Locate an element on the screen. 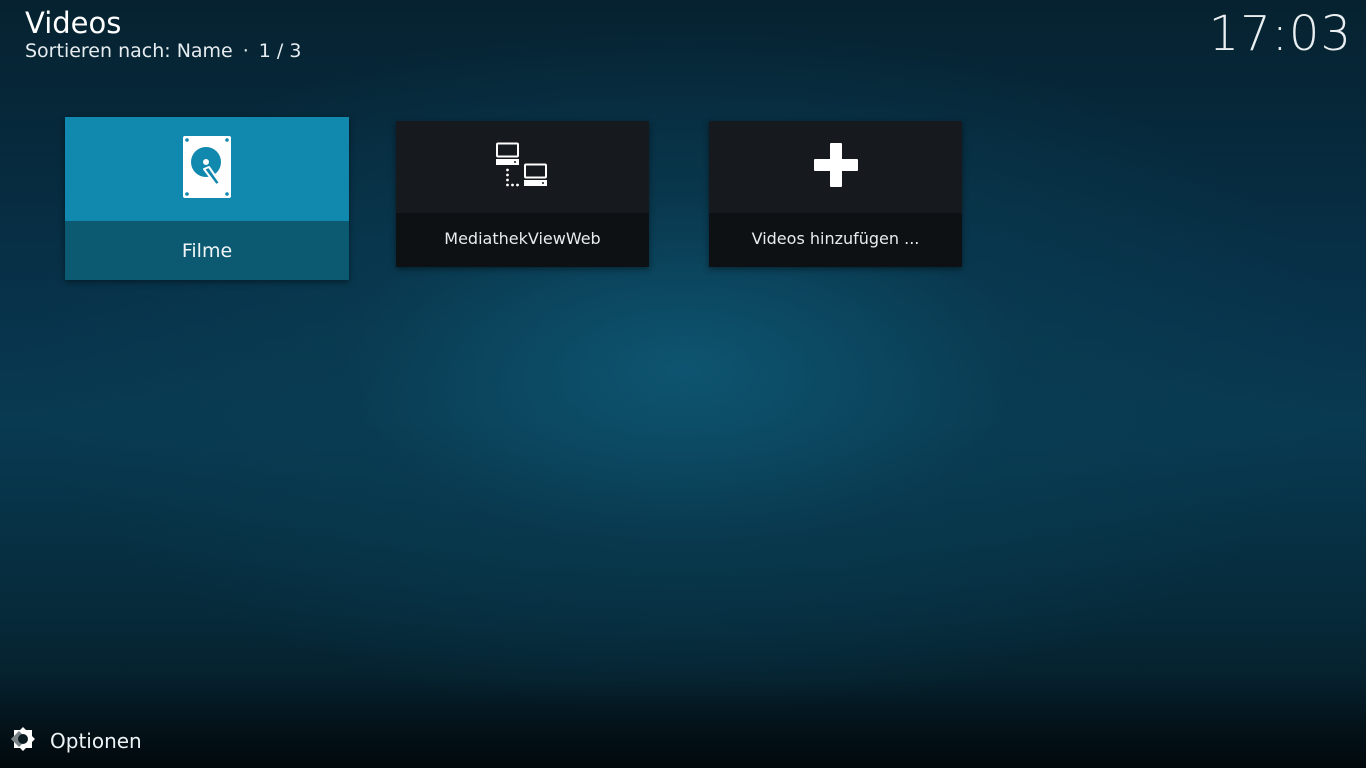  tile-filme: Filme is located at coordinates (207, 198).